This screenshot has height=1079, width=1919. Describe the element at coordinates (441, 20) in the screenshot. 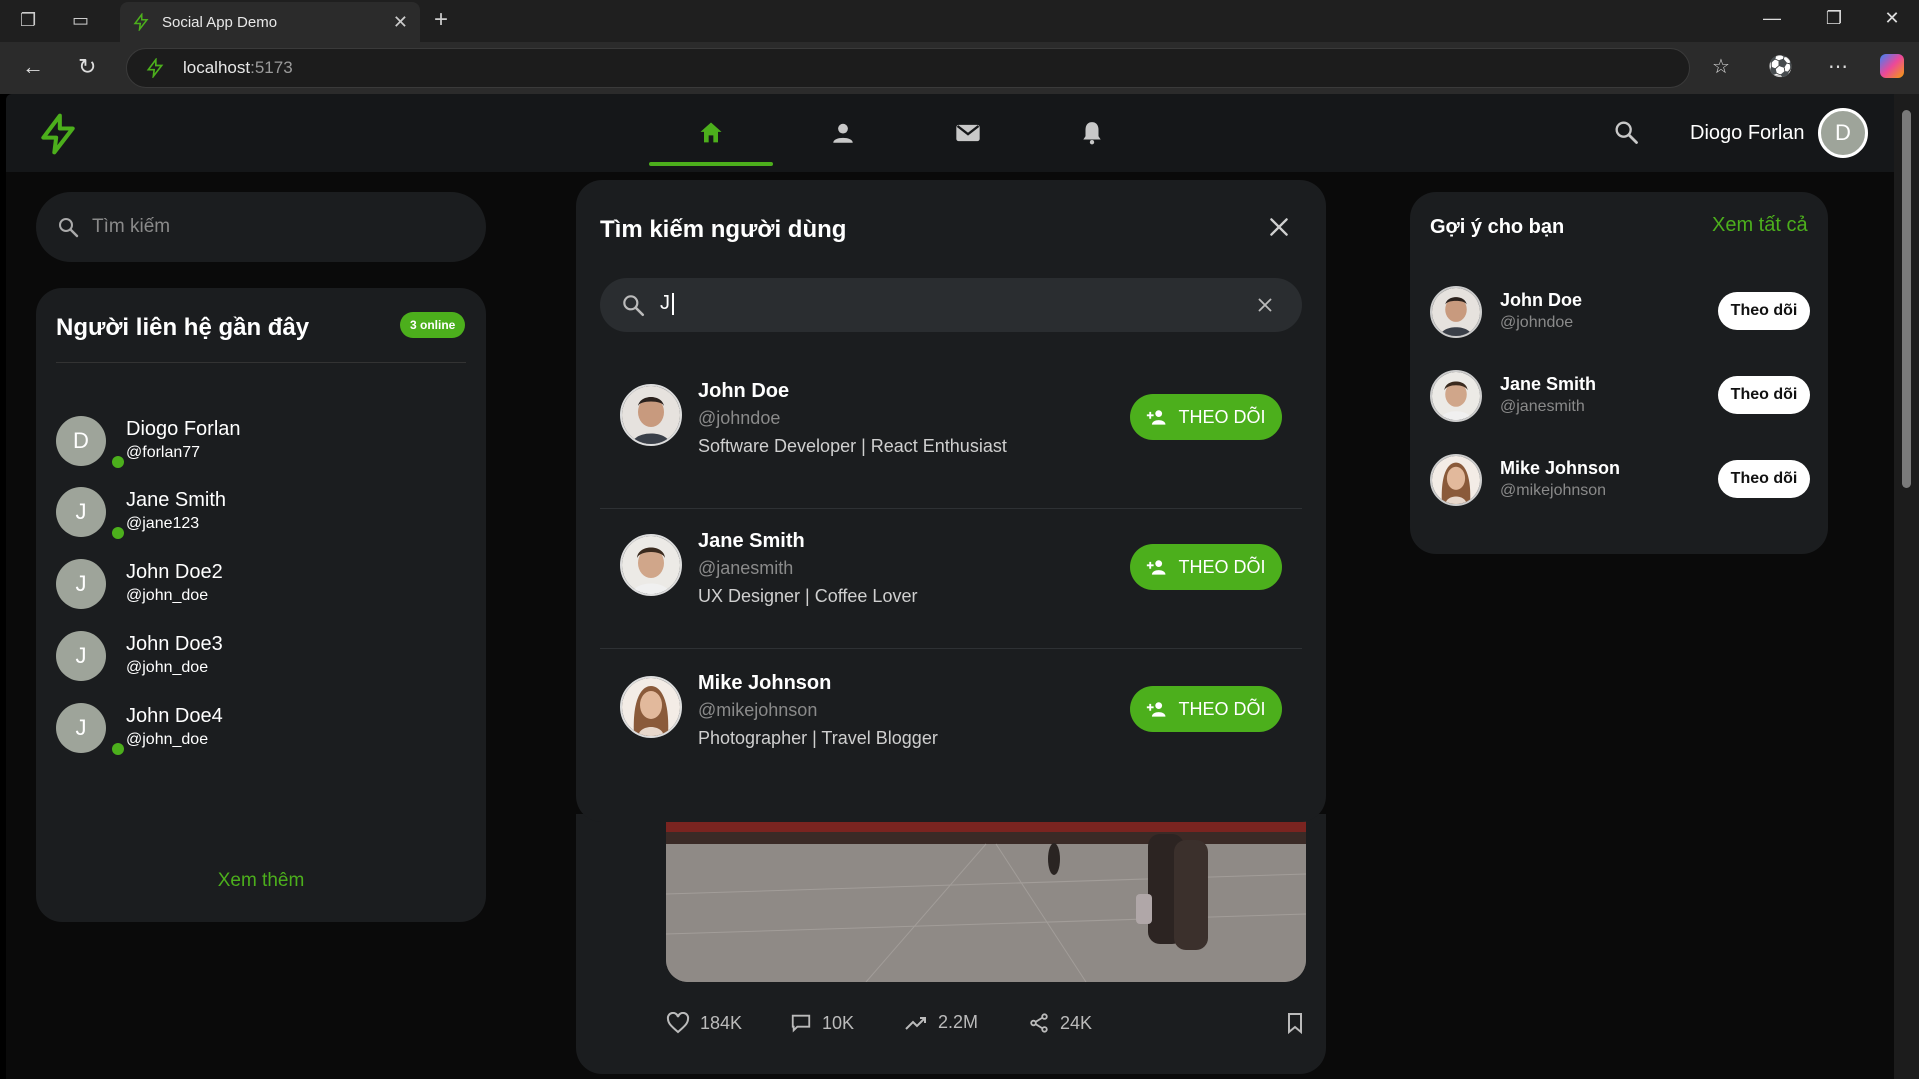

I see `new-tab-icon: +` at that location.